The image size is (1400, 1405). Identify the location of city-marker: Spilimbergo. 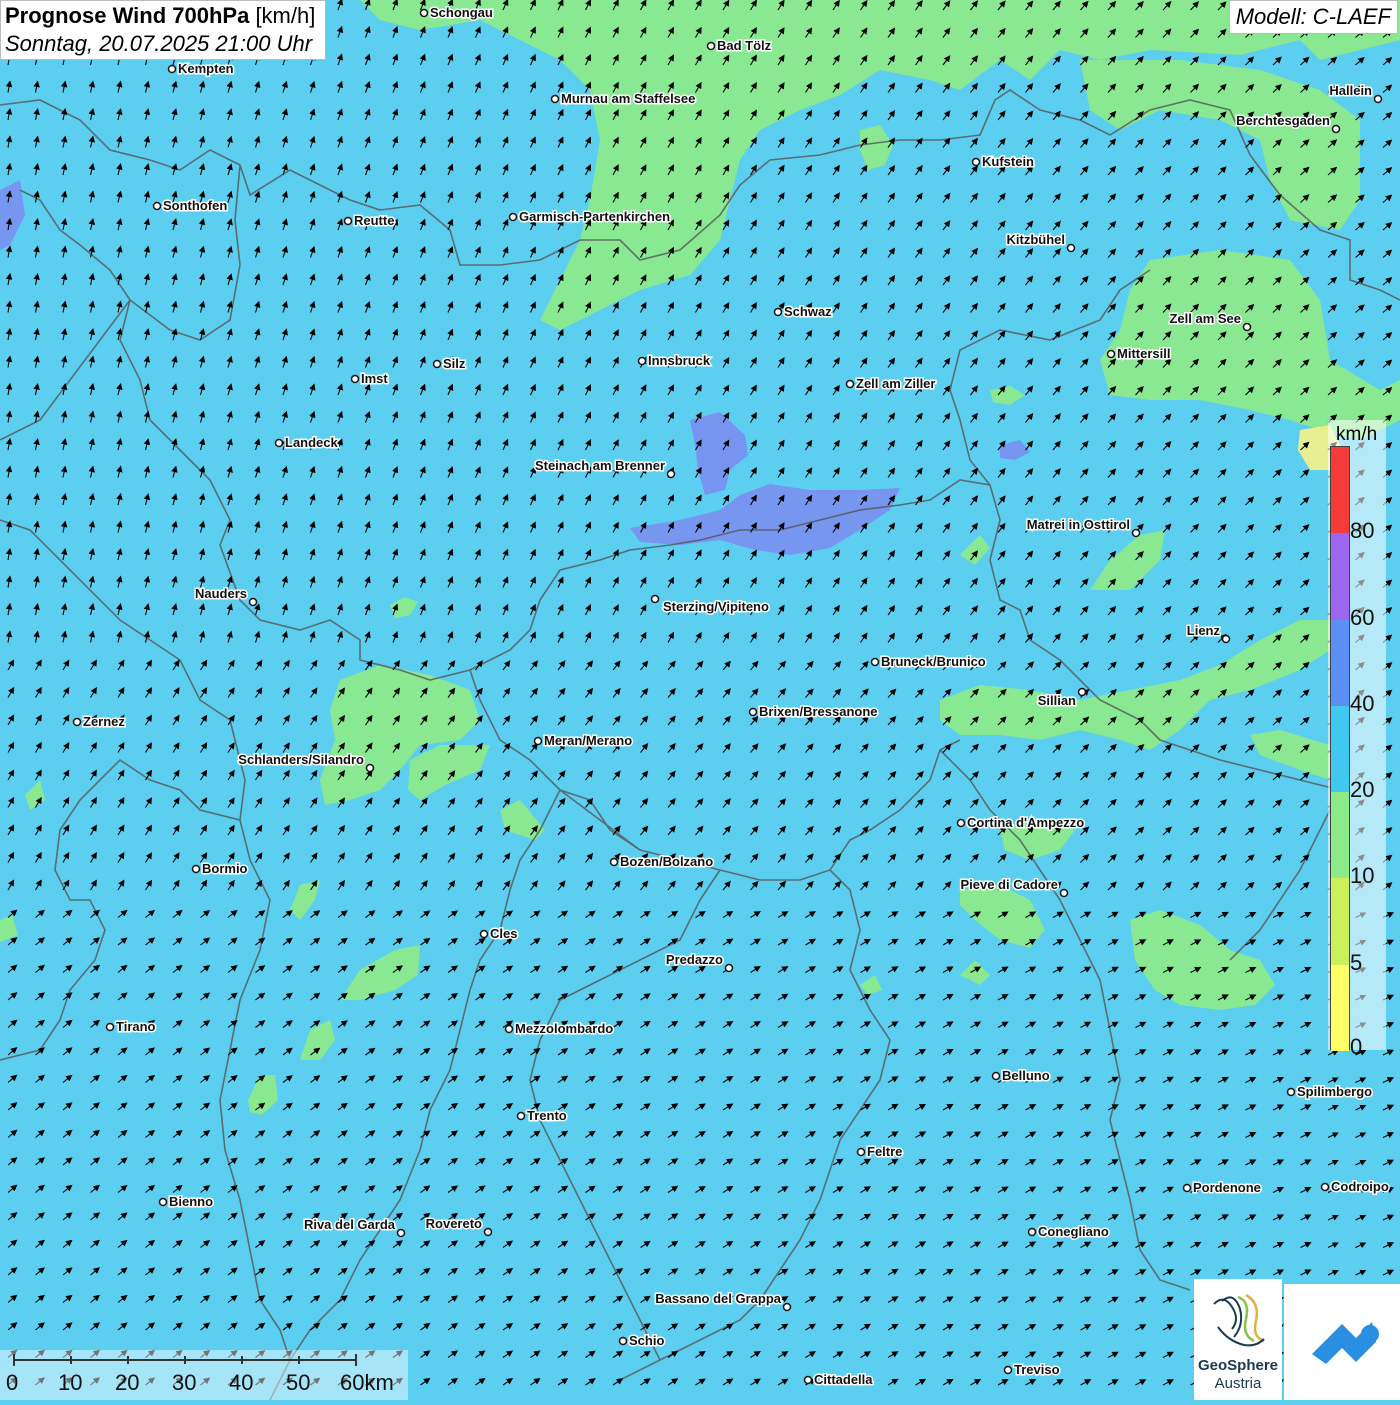
(1330, 1092).